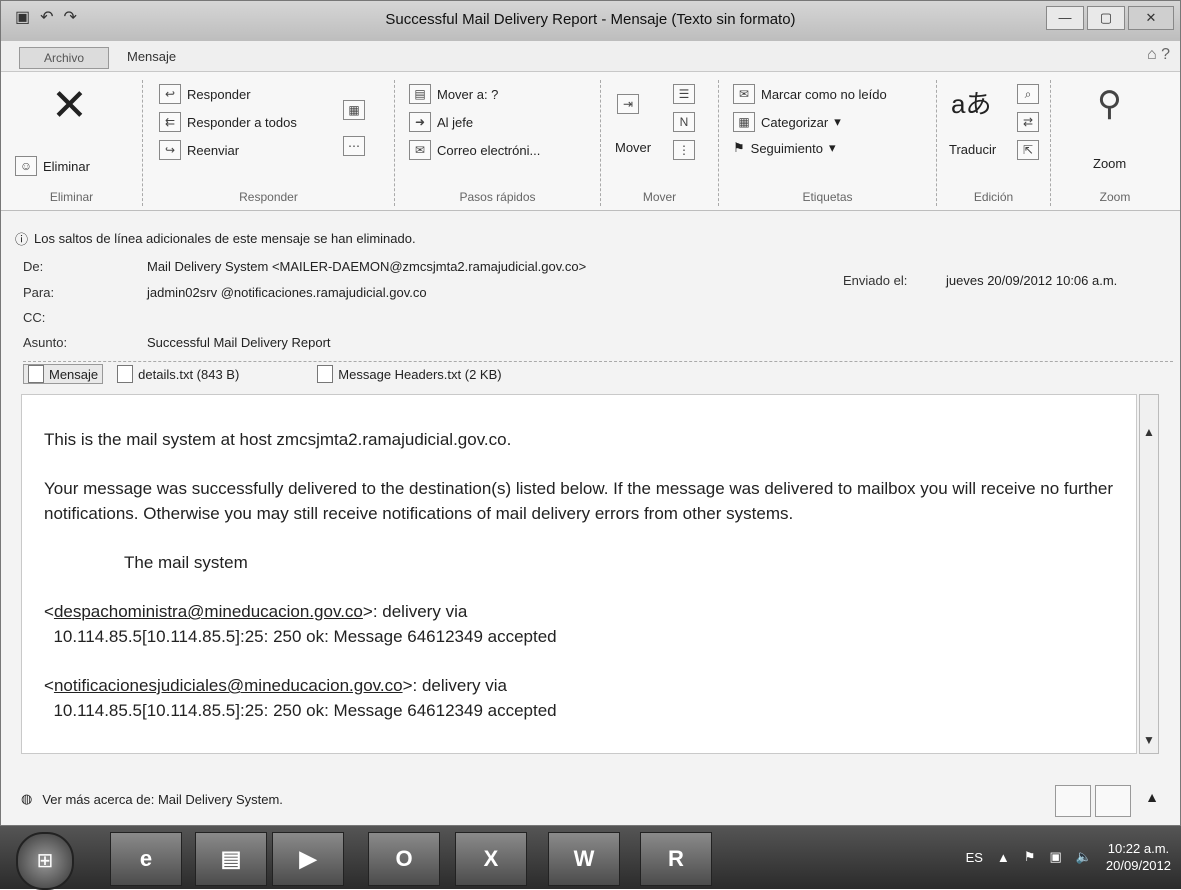 Image resolution: width=1181 pixels, height=890 pixels. What do you see at coordinates (491, 859) in the screenshot?
I see `taskbar-excel: X` at bounding box center [491, 859].